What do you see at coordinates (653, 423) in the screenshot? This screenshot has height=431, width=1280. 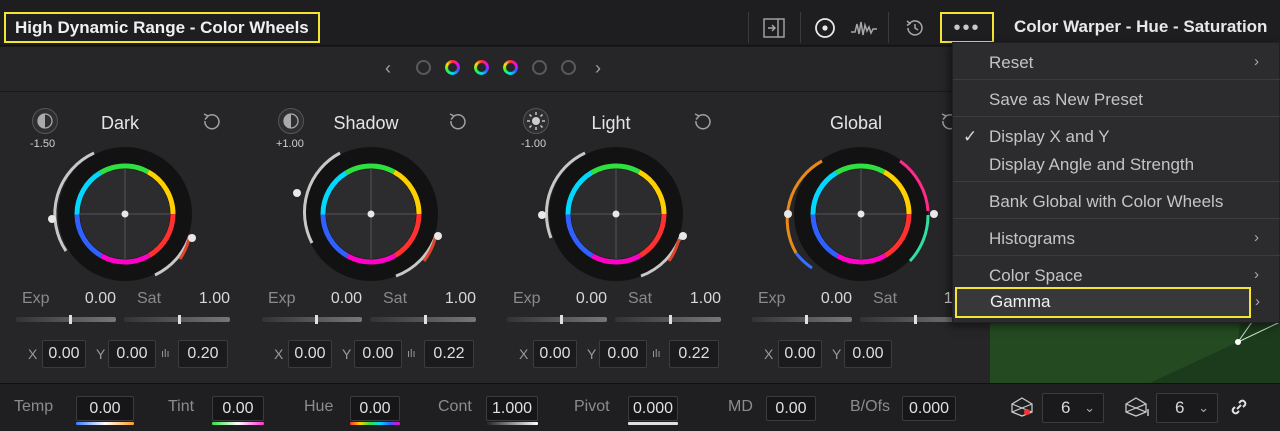 I see `pivot-gradient` at bounding box center [653, 423].